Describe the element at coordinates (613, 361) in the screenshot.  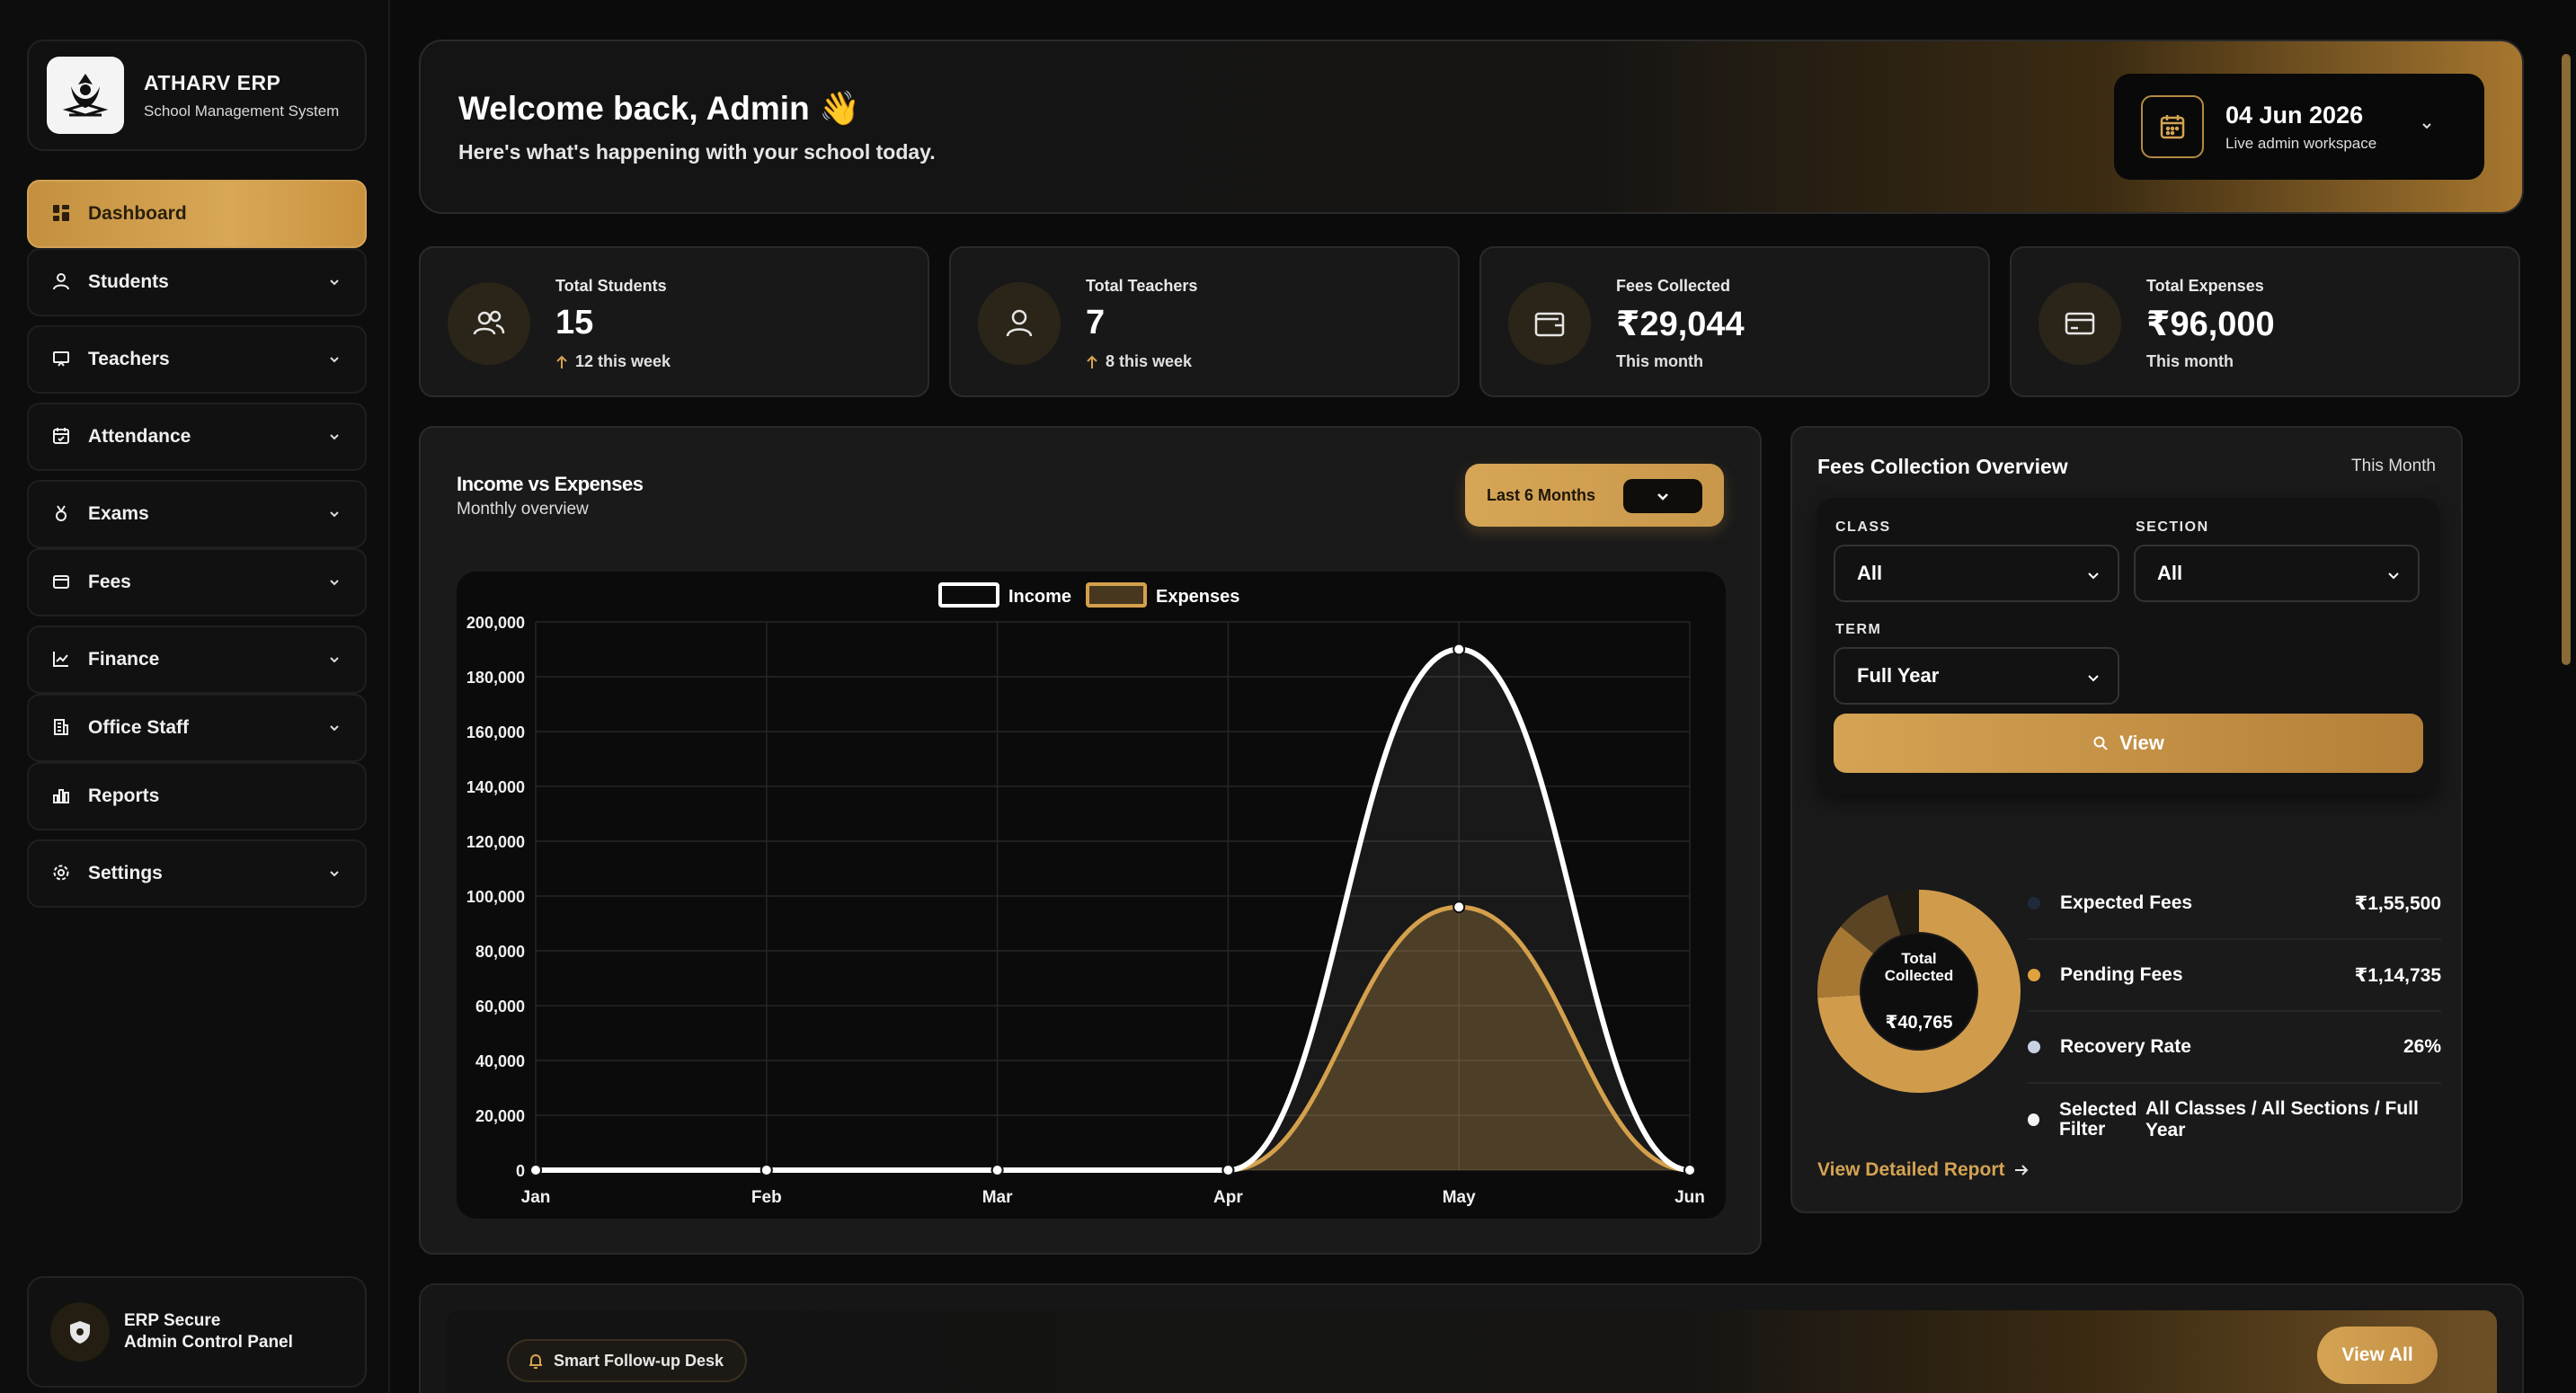
I see `stat-note: 12 this week` at that location.